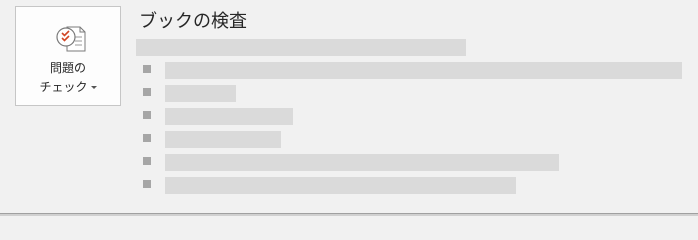 This screenshot has height=240, width=698. I want to click on check-for-issues-button: 問題の チェック, so click(68, 56).